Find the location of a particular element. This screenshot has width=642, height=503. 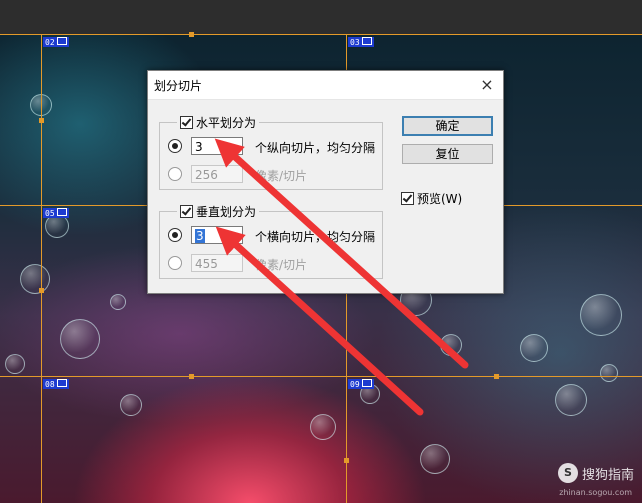

sogou-watermark: S 搜狗指南 is located at coordinates (595, 473).